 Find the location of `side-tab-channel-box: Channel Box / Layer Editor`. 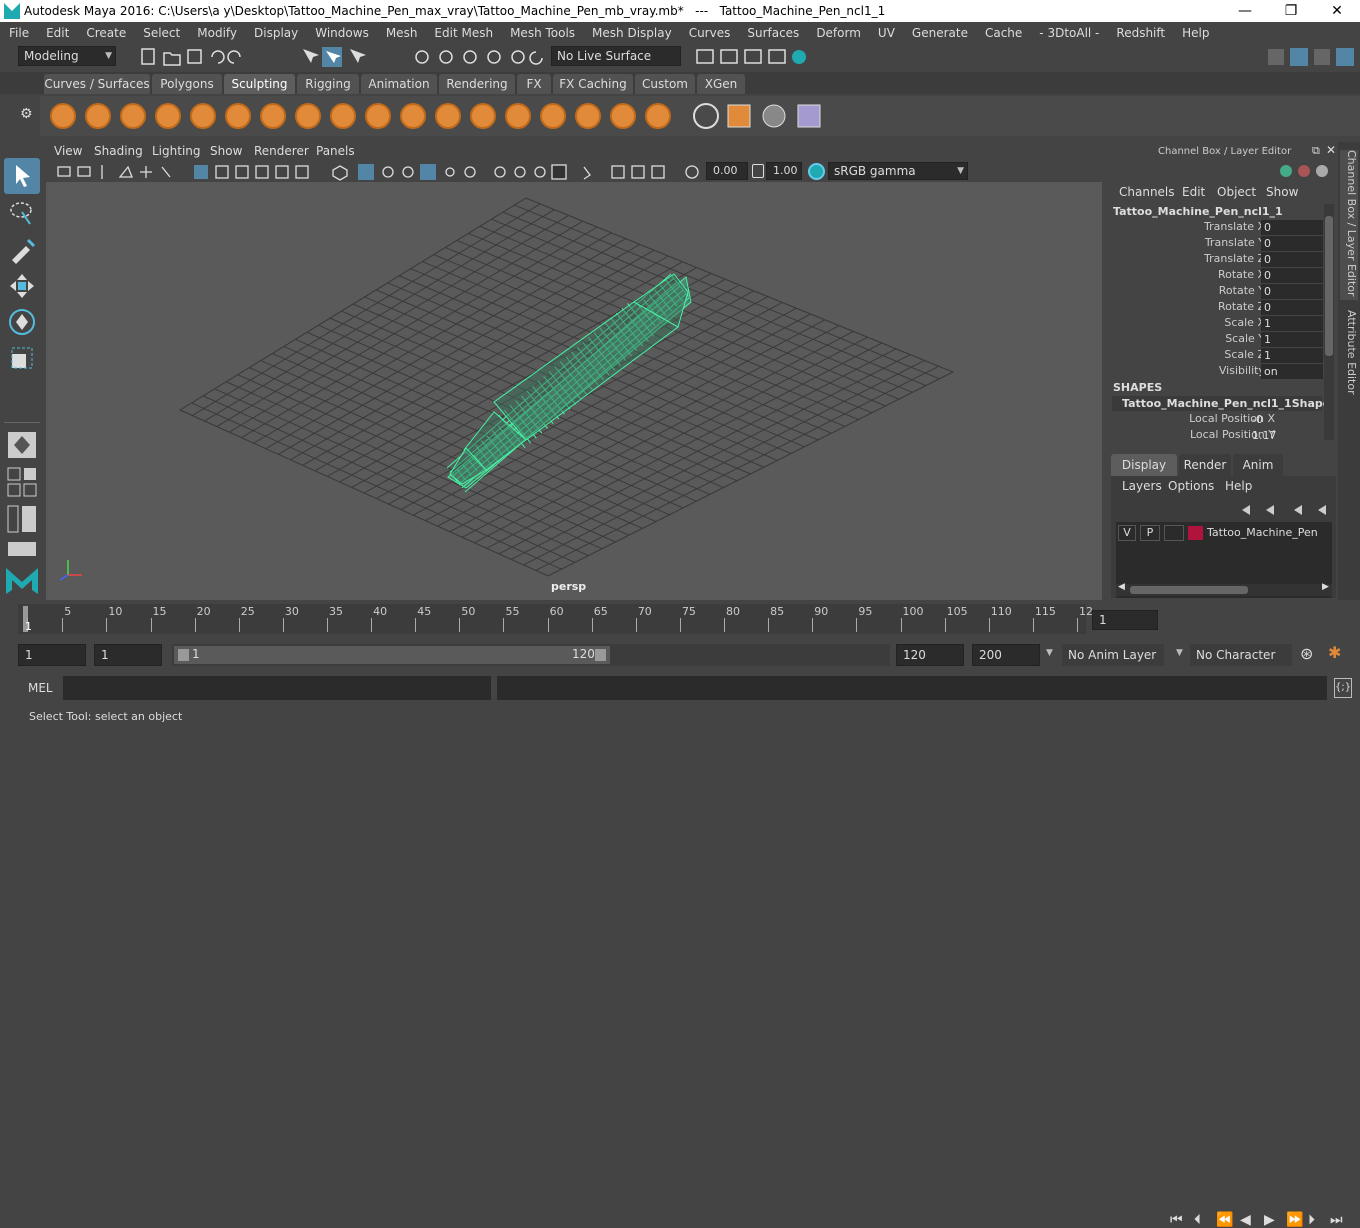

side-tab-channel-box: Channel Box / Layer Editor is located at coordinates (1349, 225).